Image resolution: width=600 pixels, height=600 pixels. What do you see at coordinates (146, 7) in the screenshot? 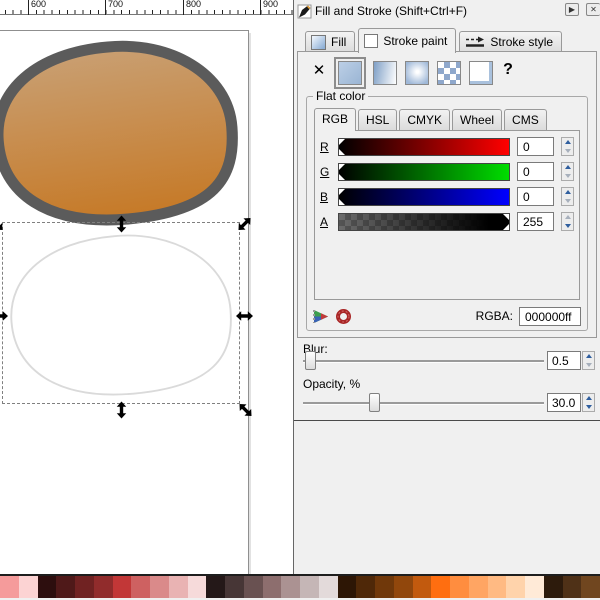
I see `horizontal-ruler: 600 700 800 900` at bounding box center [146, 7].